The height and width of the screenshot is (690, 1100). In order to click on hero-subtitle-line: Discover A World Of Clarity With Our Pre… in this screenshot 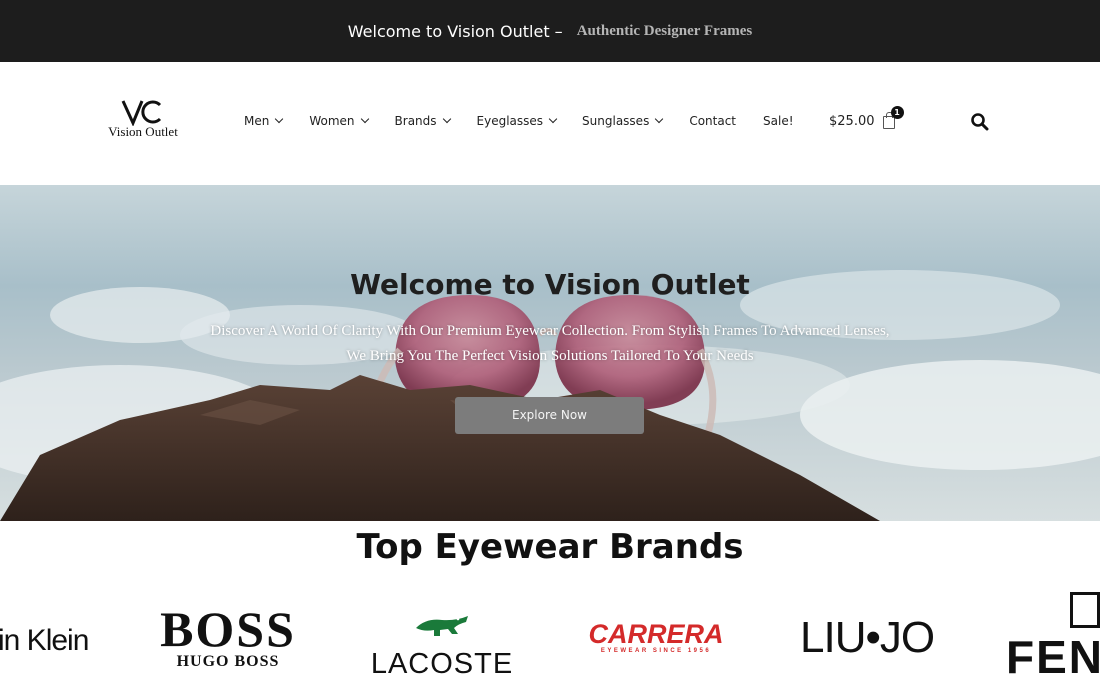, I will do `click(550, 331)`.